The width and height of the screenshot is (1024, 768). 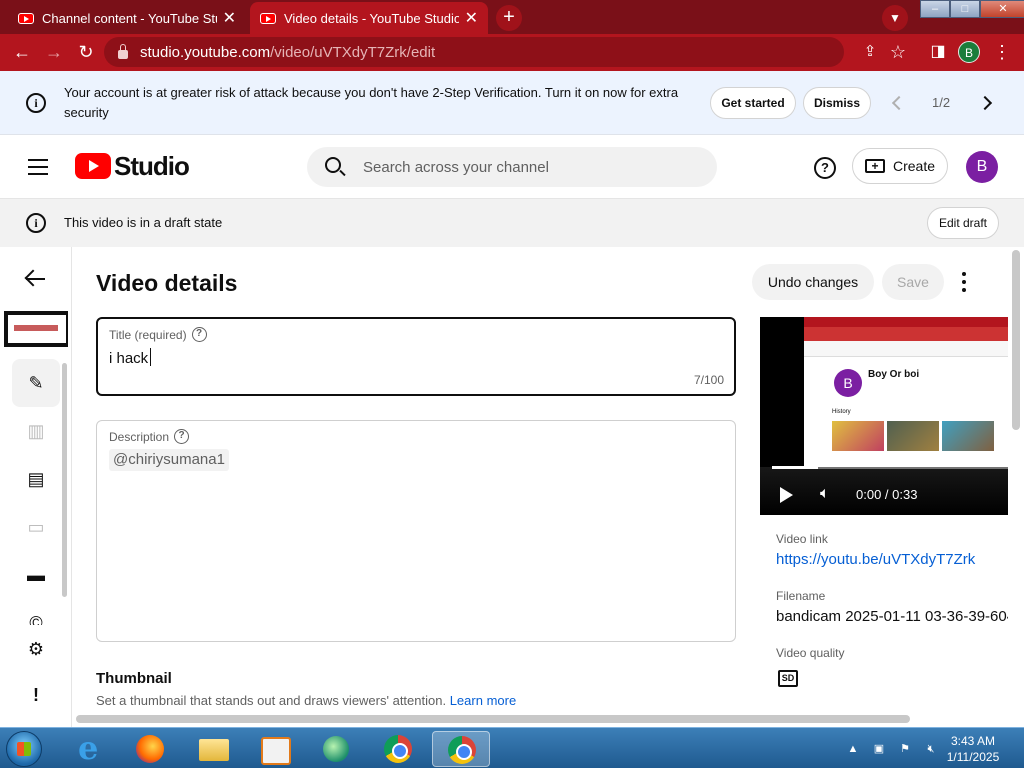 I want to click on title-field: Title (required) ? i hack 7/100, so click(x=416, y=356).